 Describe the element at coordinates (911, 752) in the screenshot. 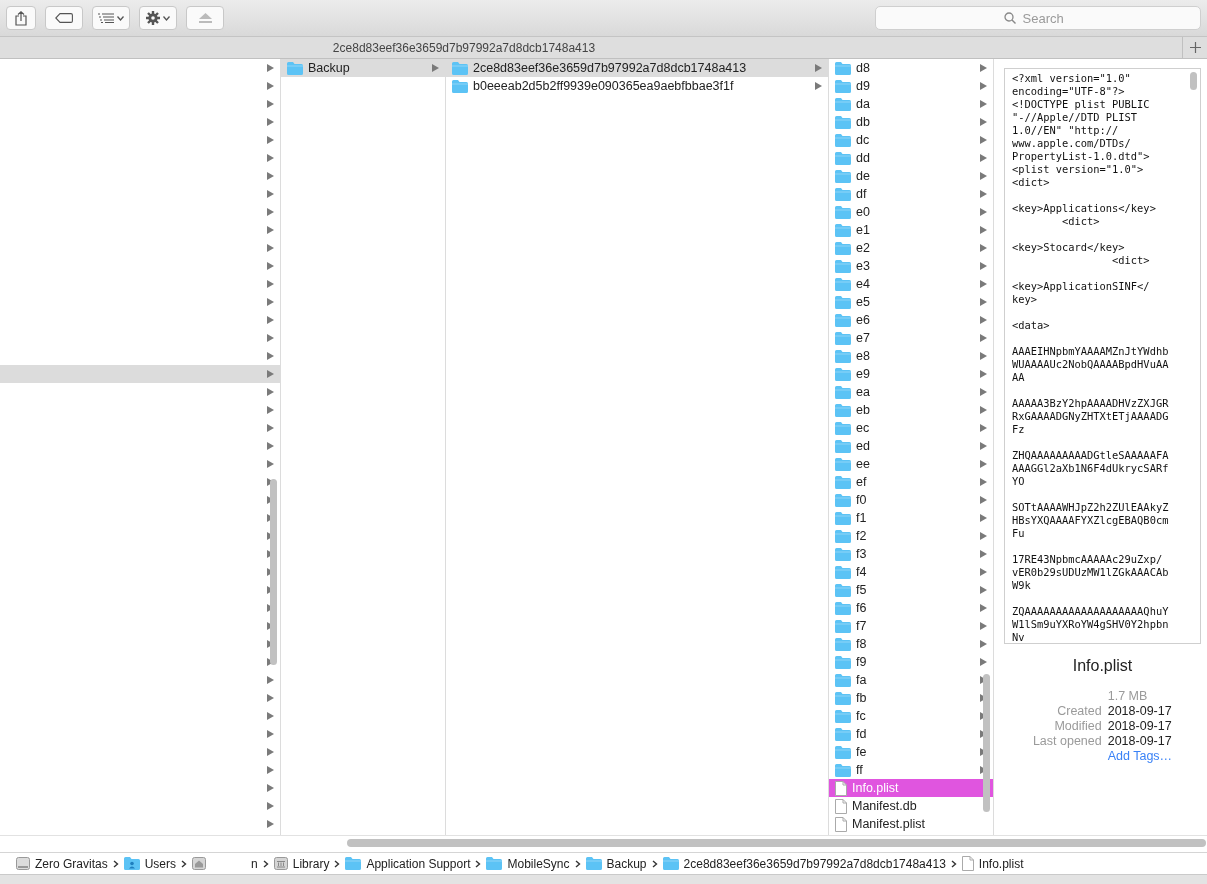

I see `file-row: fe` at that location.